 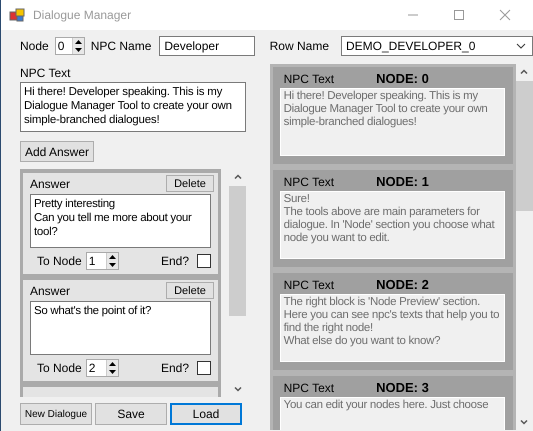 I want to click on node-text-preview: The right block is 'Node Preview' section. Here you can see npc's texts that help you to find the right node! What else do you want to know?, so click(x=392, y=328).